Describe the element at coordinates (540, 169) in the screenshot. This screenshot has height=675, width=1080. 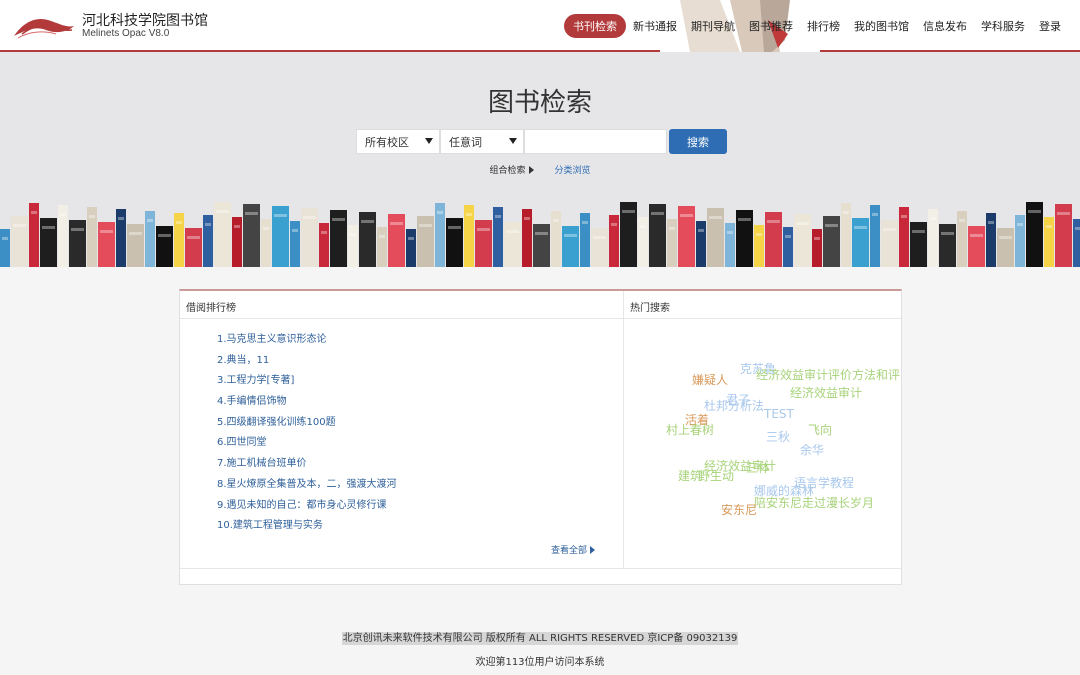
I see `search-sub-links: 组合检索 分类浏览` at that location.